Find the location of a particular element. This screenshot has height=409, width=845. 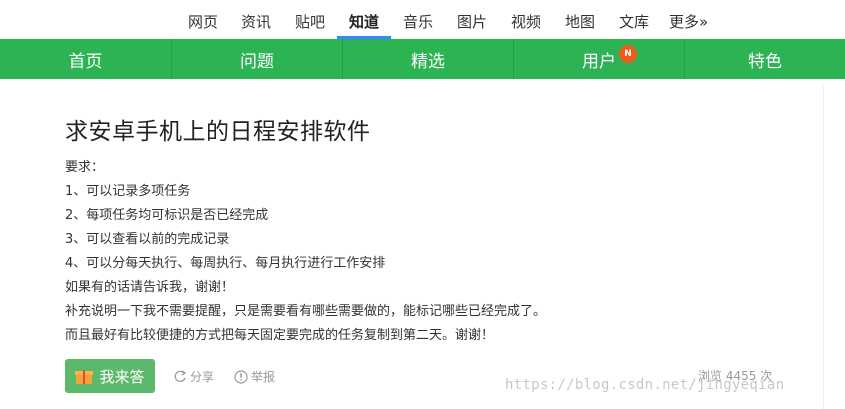

answer-button-label: 我来答 is located at coordinates (122, 376).